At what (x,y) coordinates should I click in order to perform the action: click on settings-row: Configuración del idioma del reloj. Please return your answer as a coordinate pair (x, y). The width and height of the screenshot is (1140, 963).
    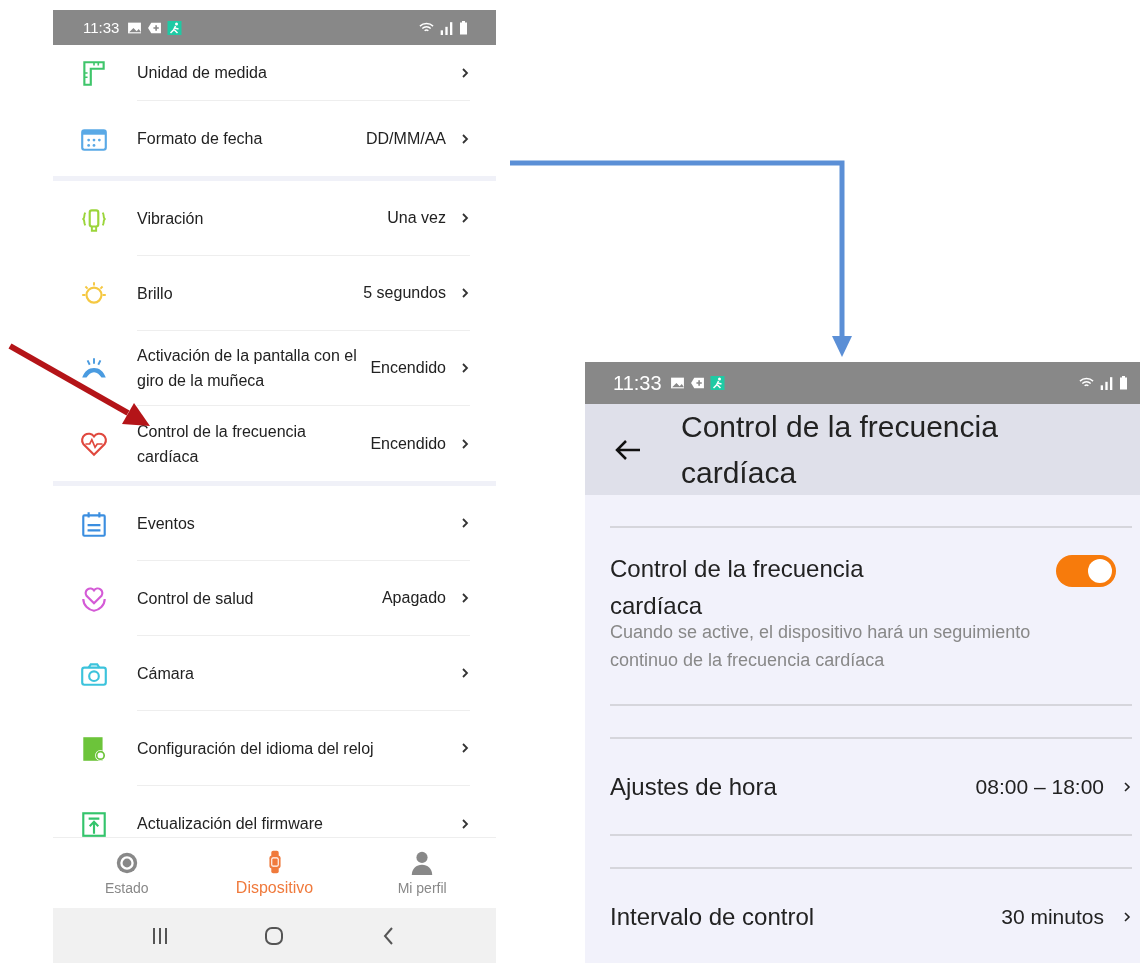
    Looking at the image, I should click on (274, 748).